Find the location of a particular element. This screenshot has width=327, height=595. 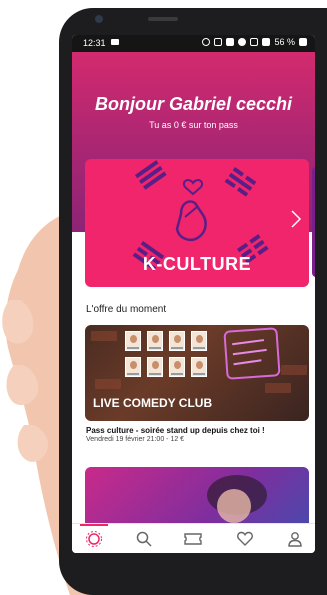

greeting-title: Bonjour Gabriel cecchi is located at coordinates (193, 104).